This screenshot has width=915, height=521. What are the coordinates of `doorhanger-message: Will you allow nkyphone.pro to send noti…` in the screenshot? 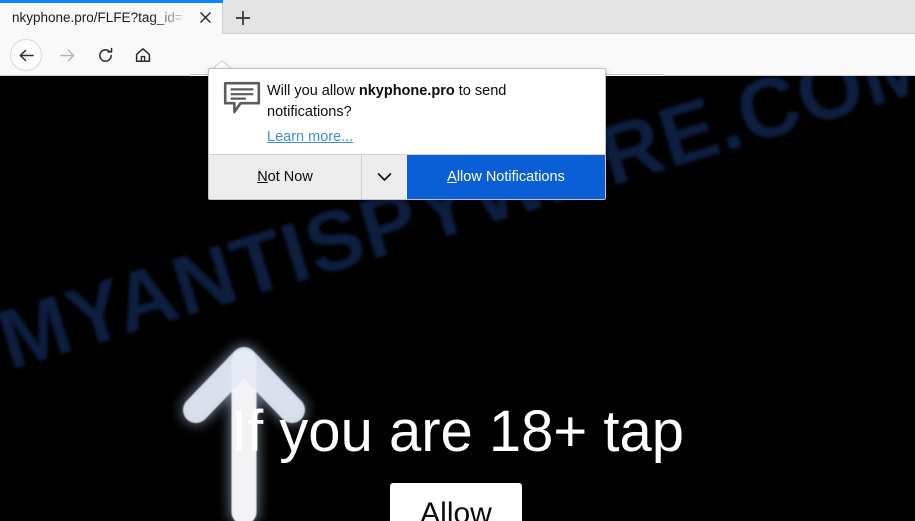 It's located at (427, 102).